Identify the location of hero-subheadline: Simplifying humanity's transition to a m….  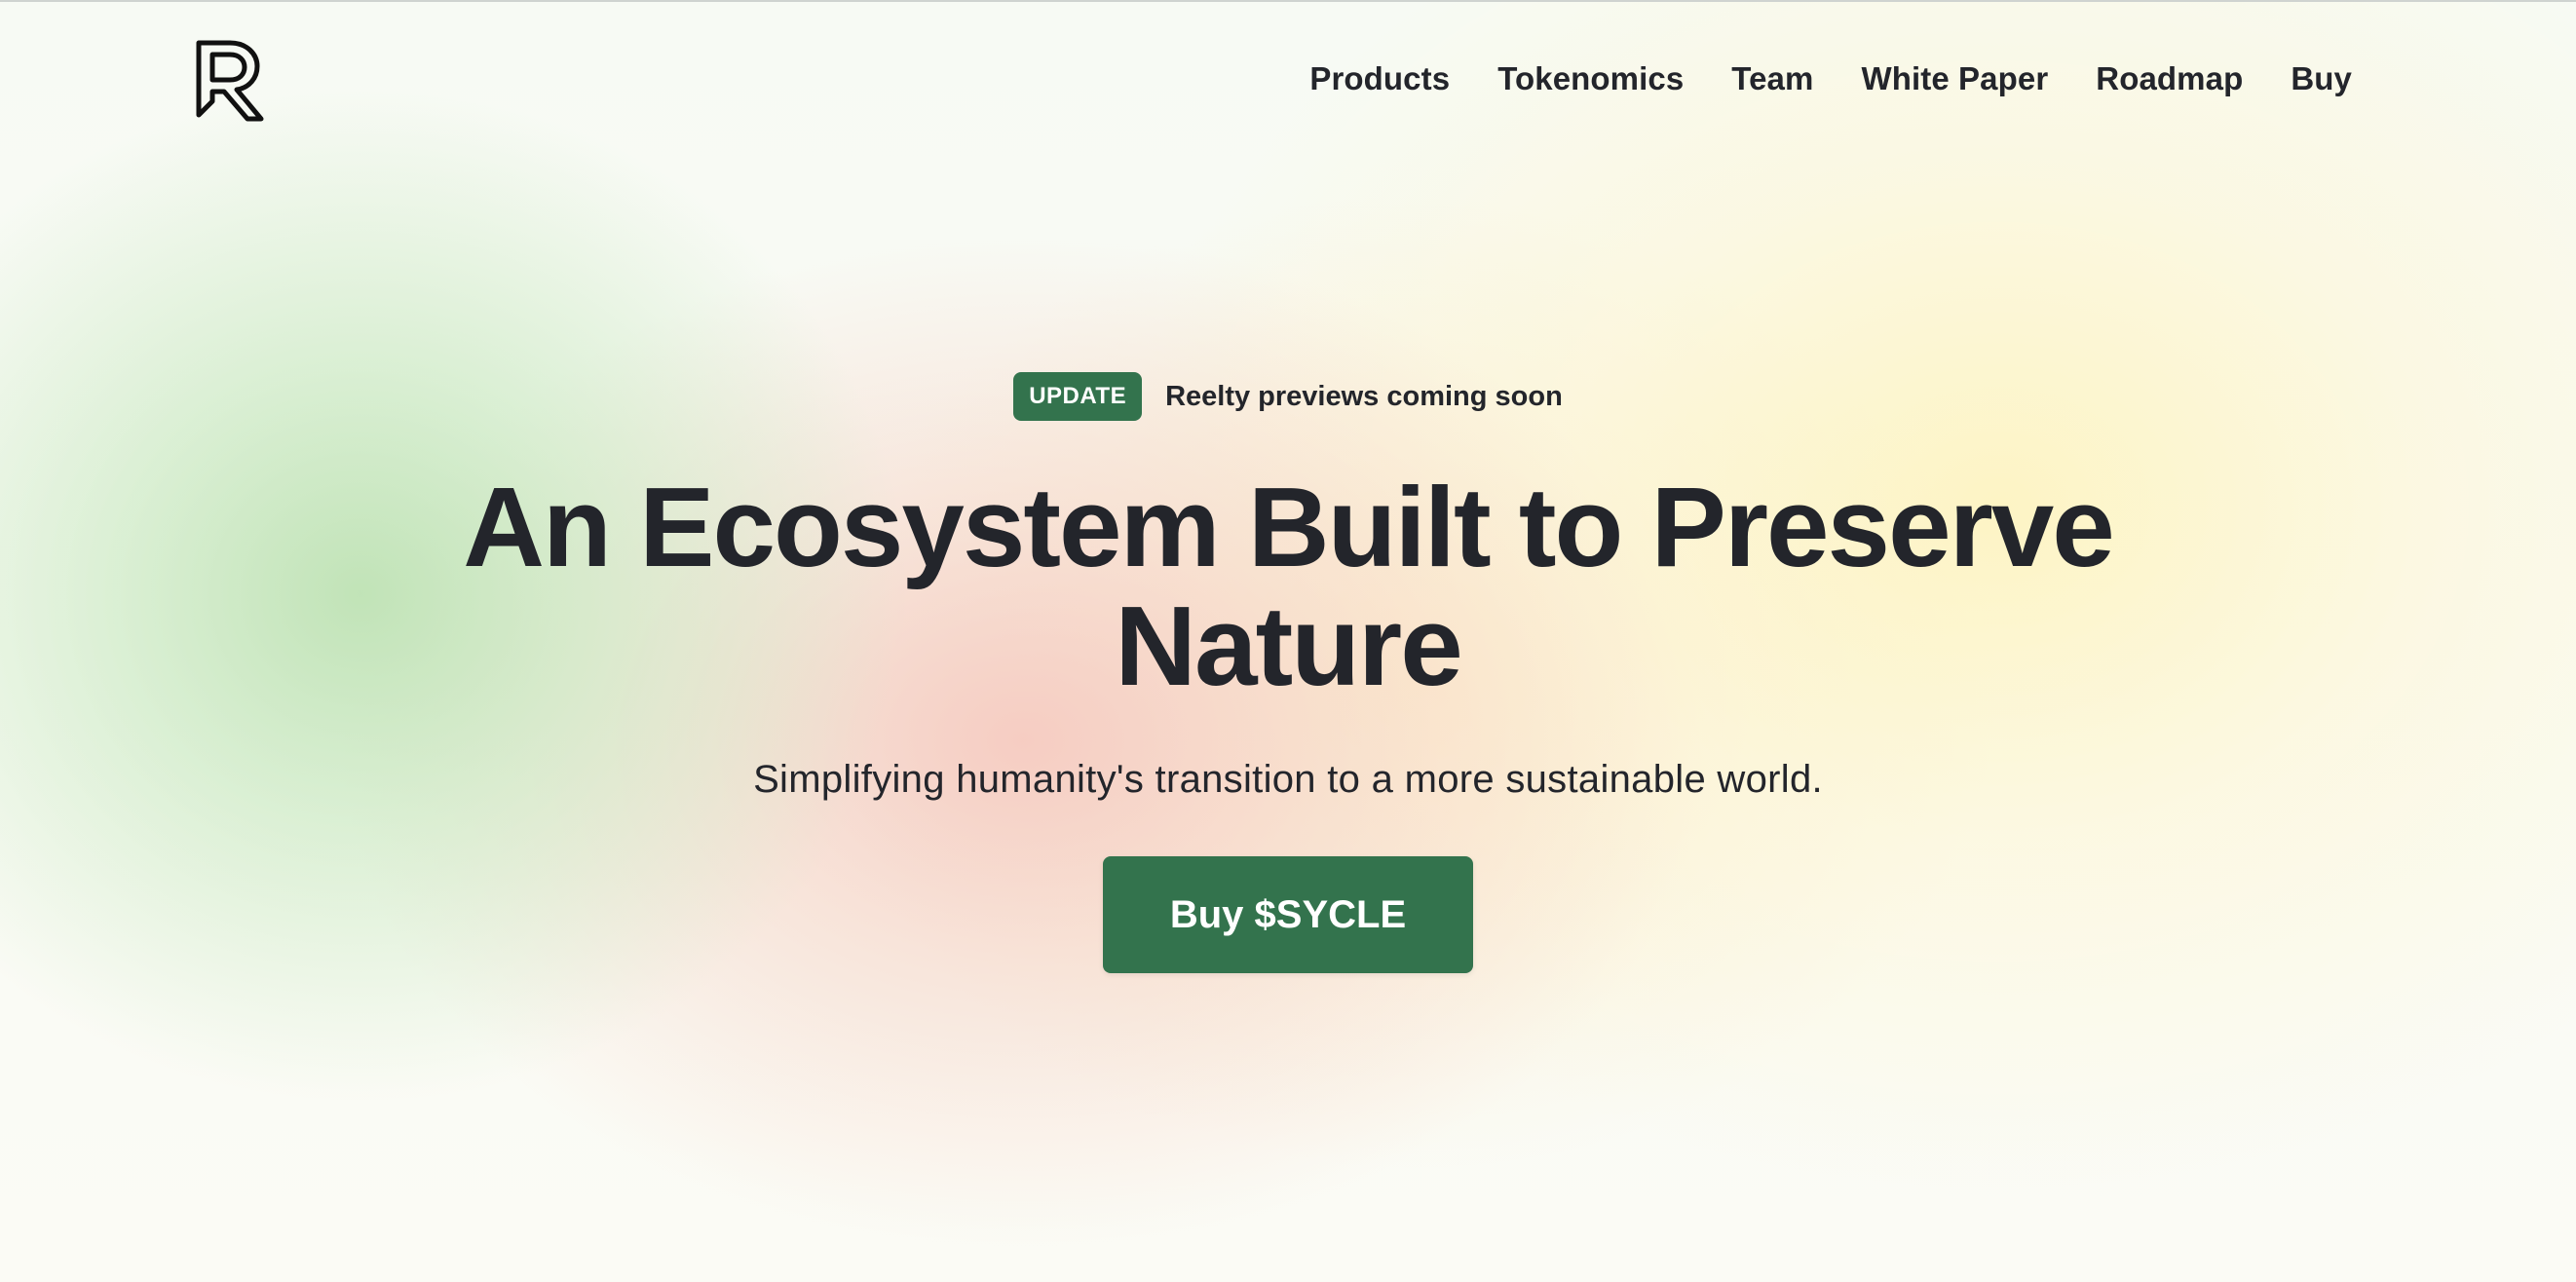
(1288, 779).